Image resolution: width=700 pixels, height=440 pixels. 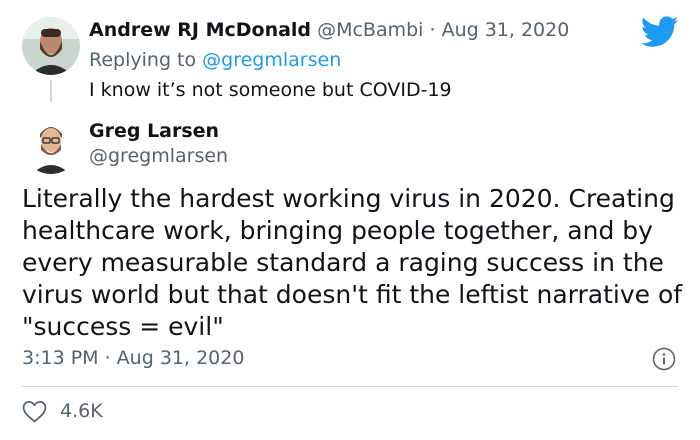 I want to click on thread-connector-line, so click(x=51, y=91).